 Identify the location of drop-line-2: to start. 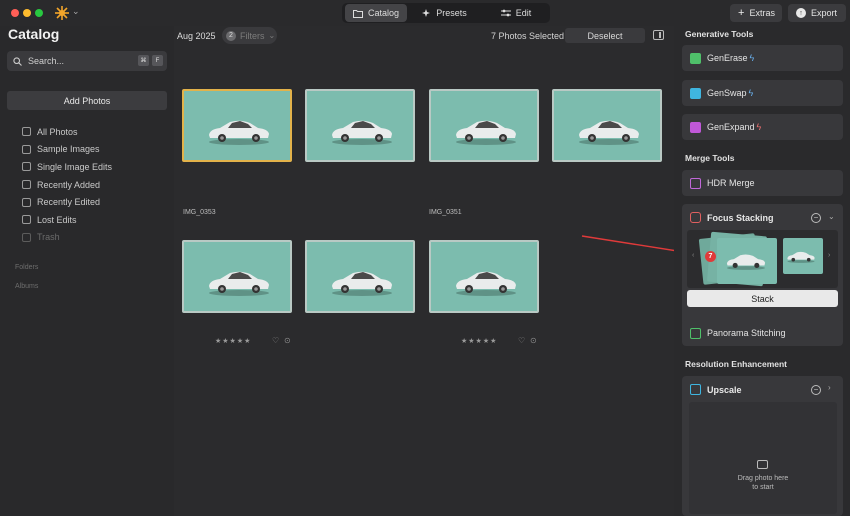
(763, 487).